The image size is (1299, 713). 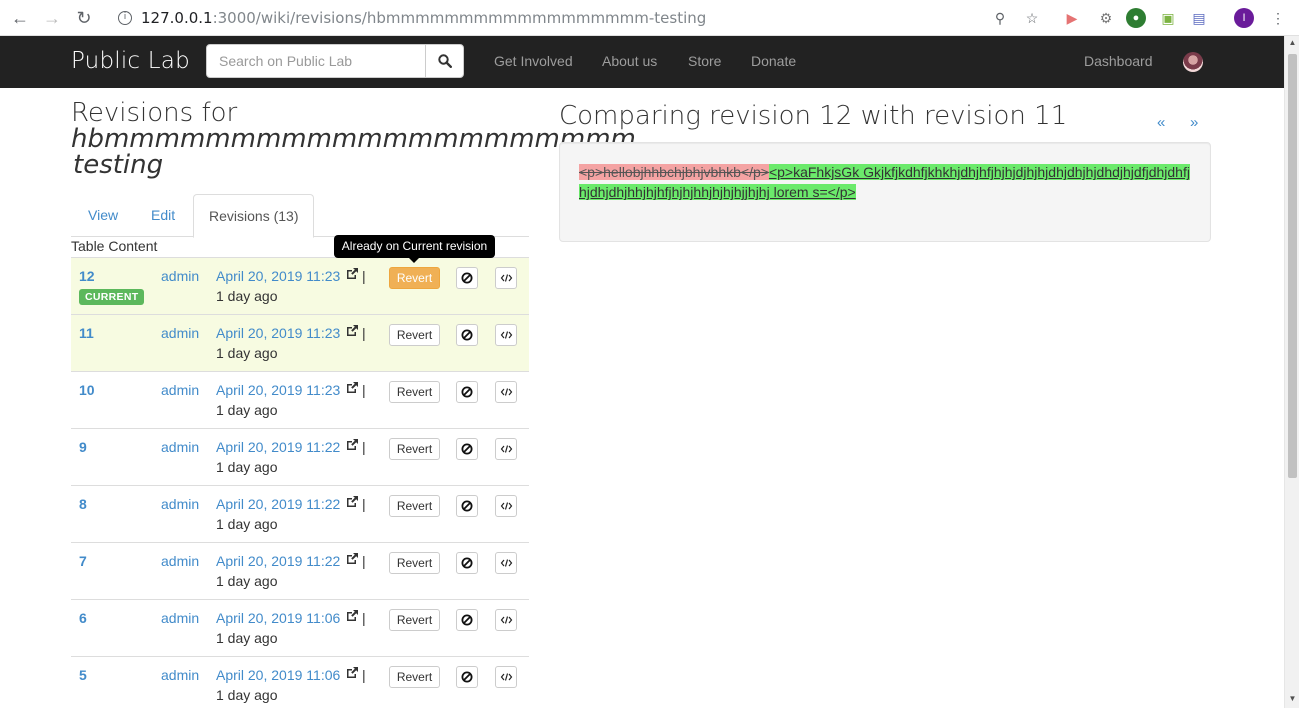 What do you see at coordinates (52, 18) in the screenshot?
I see `forward-icon: →` at bounding box center [52, 18].